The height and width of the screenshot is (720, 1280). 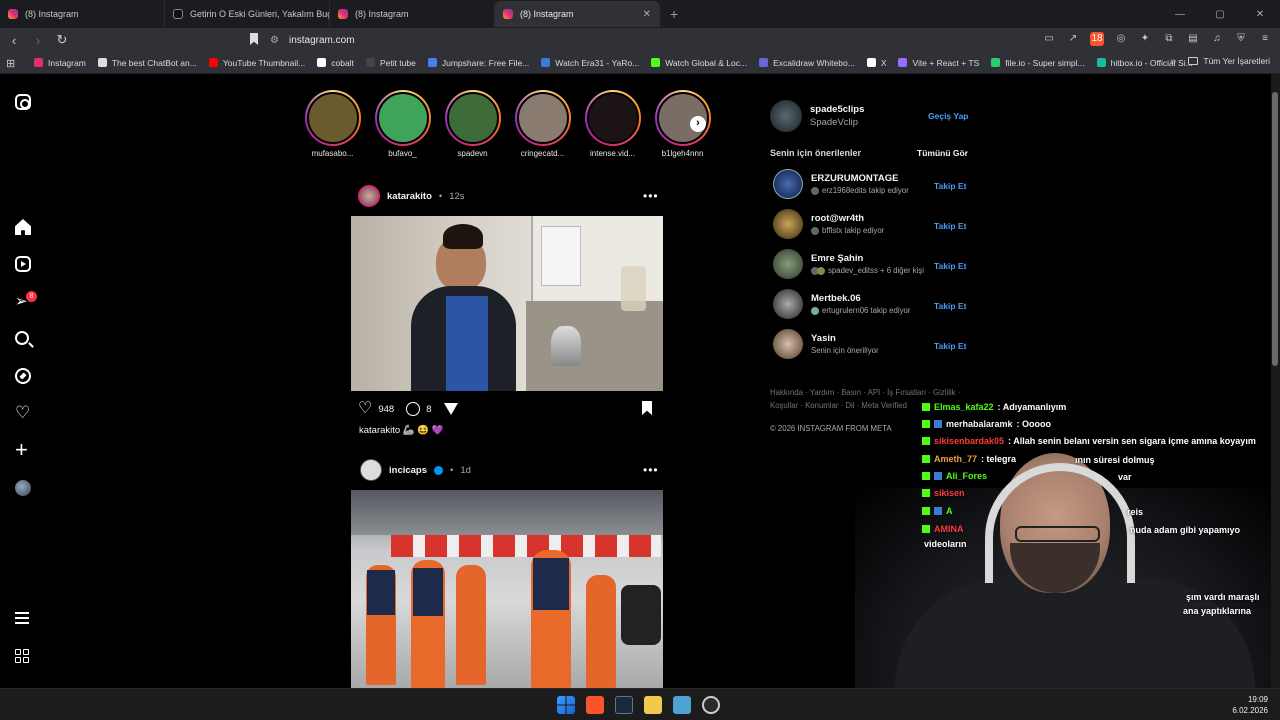 I want to click on suggestion-name: Yasin, so click(x=845, y=338).